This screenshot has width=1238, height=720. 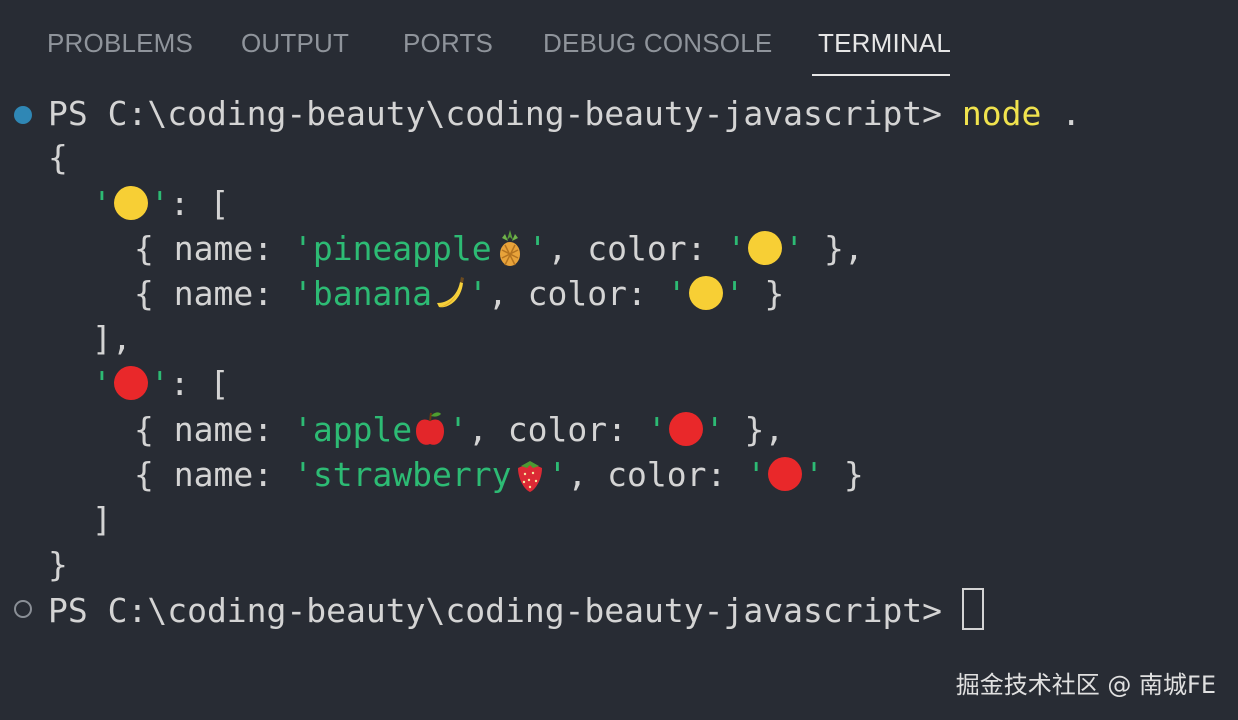 I want to click on fruit-name: pineapple, so click(x=402, y=248).